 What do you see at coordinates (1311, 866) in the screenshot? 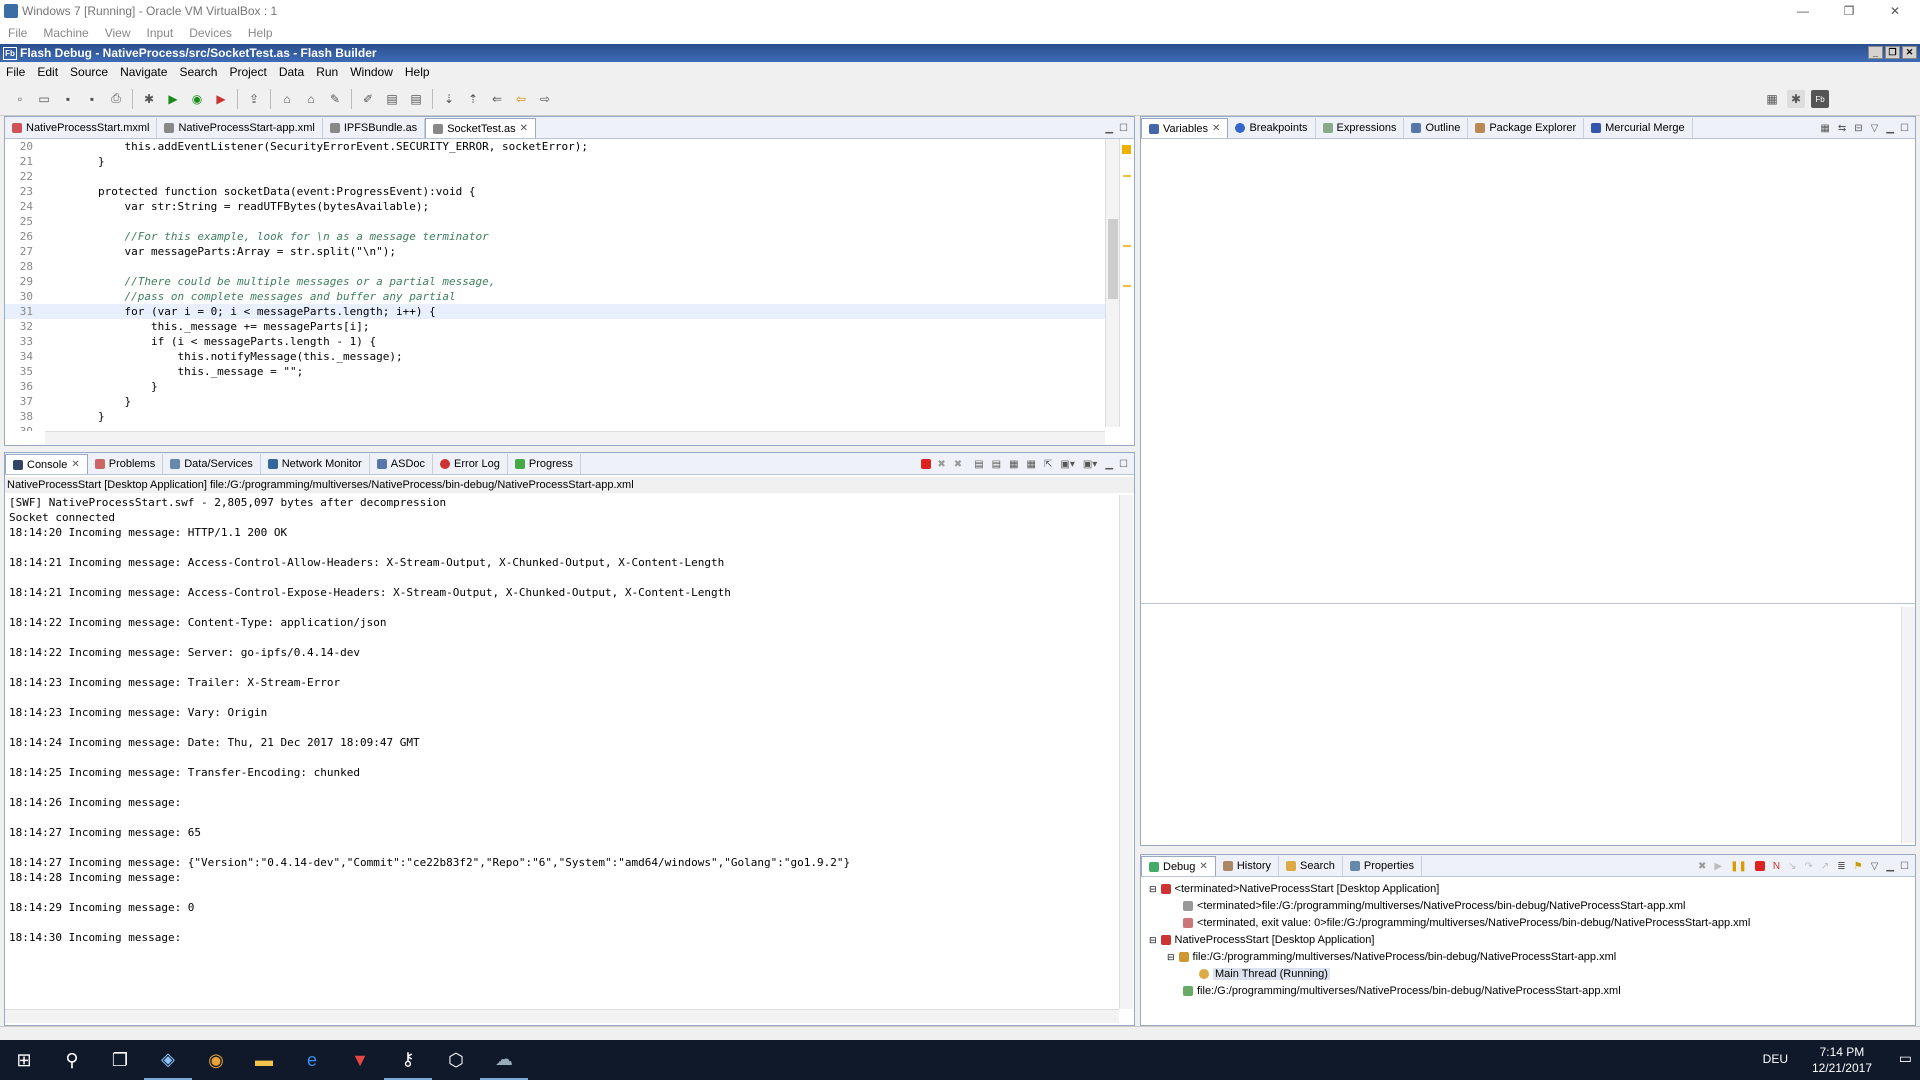
I see `tab-search: Search` at bounding box center [1311, 866].